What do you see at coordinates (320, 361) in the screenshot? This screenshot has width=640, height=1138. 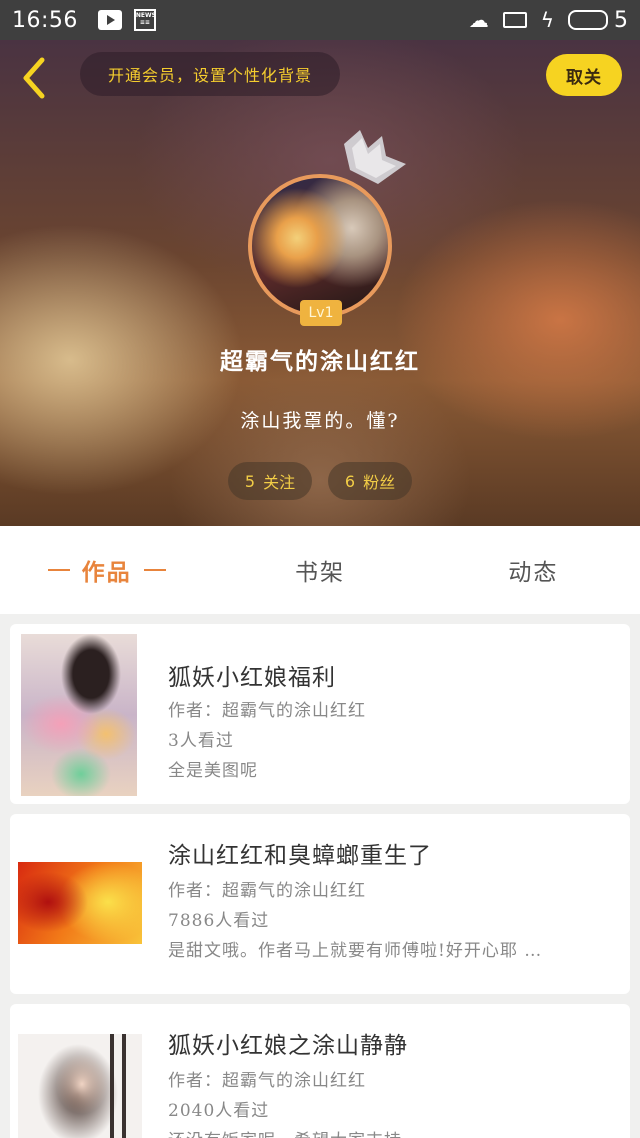 I see `username: 超霸气的涂山红红` at bounding box center [320, 361].